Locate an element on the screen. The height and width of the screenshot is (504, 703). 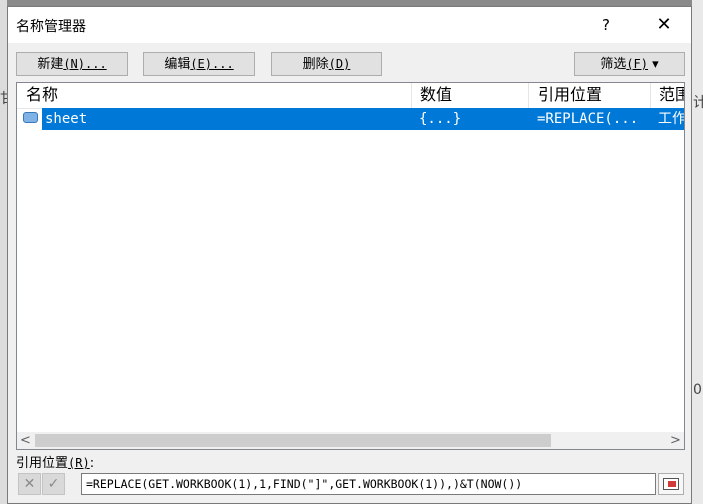
confirm-edit-button: ✓ is located at coordinates (53, 484).